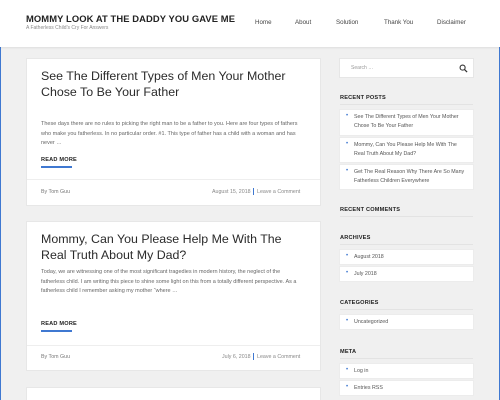  Describe the element at coordinates (363, 98) in the screenshot. I see `recent-posts-title: RECENT POSTS` at that location.